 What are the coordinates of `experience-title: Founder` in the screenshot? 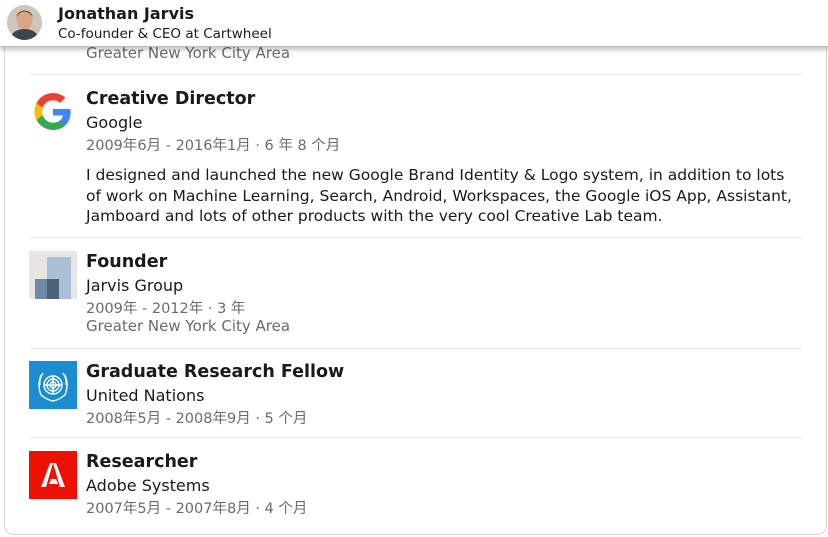 It's located at (127, 262).